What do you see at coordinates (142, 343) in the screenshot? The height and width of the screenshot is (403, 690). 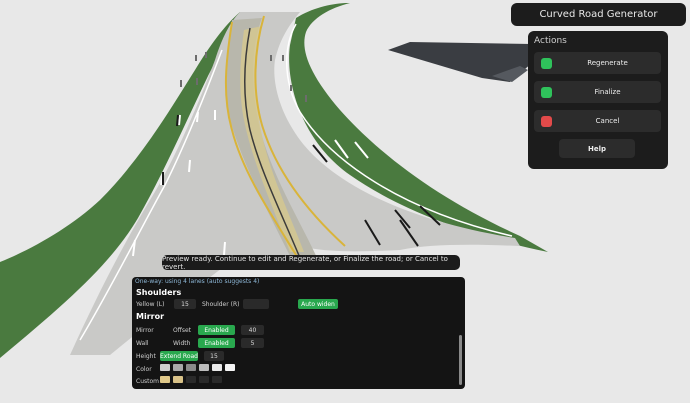 I see `wall-label: Wall` at bounding box center [142, 343].